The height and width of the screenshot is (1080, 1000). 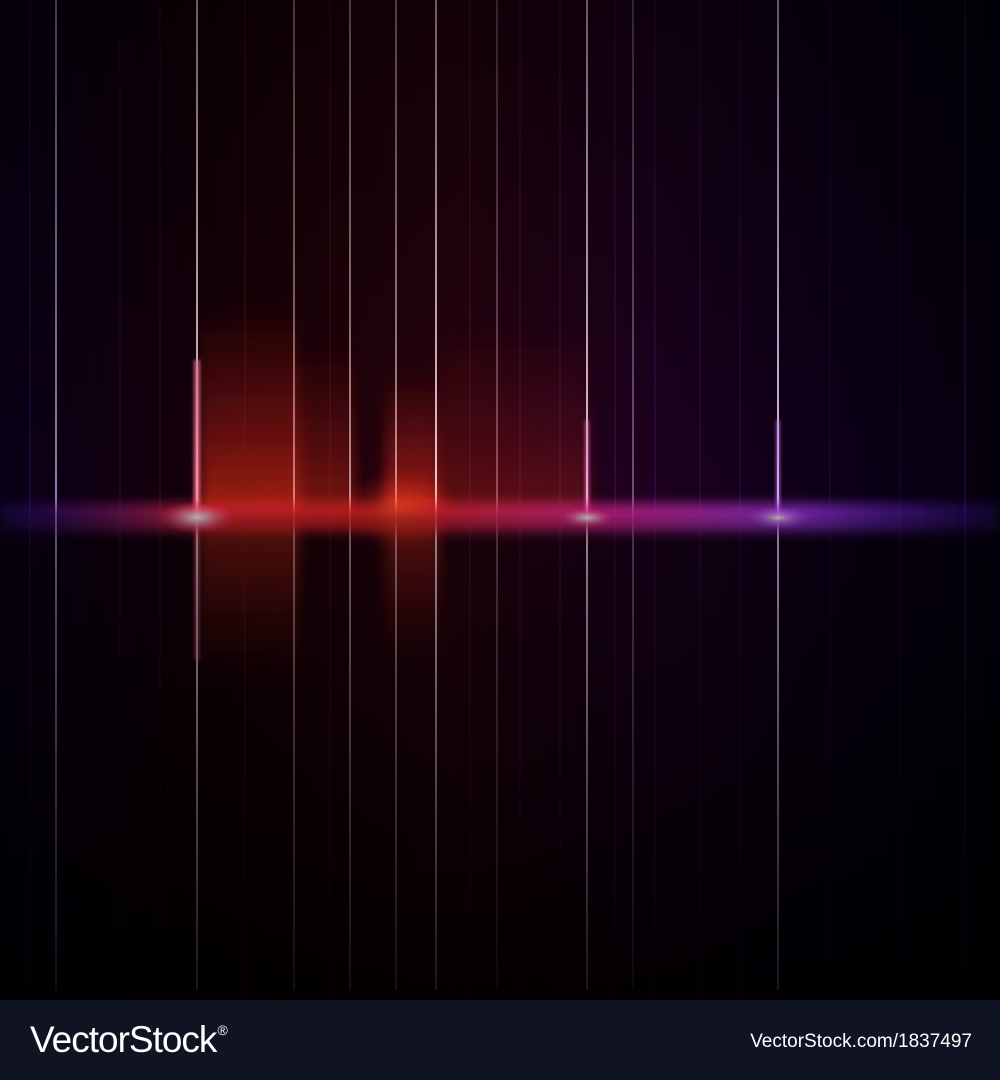 What do you see at coordinates (222, 1030) in the screenshot?
I see `registered-mark: ®` at bounding box center [222, 1030].